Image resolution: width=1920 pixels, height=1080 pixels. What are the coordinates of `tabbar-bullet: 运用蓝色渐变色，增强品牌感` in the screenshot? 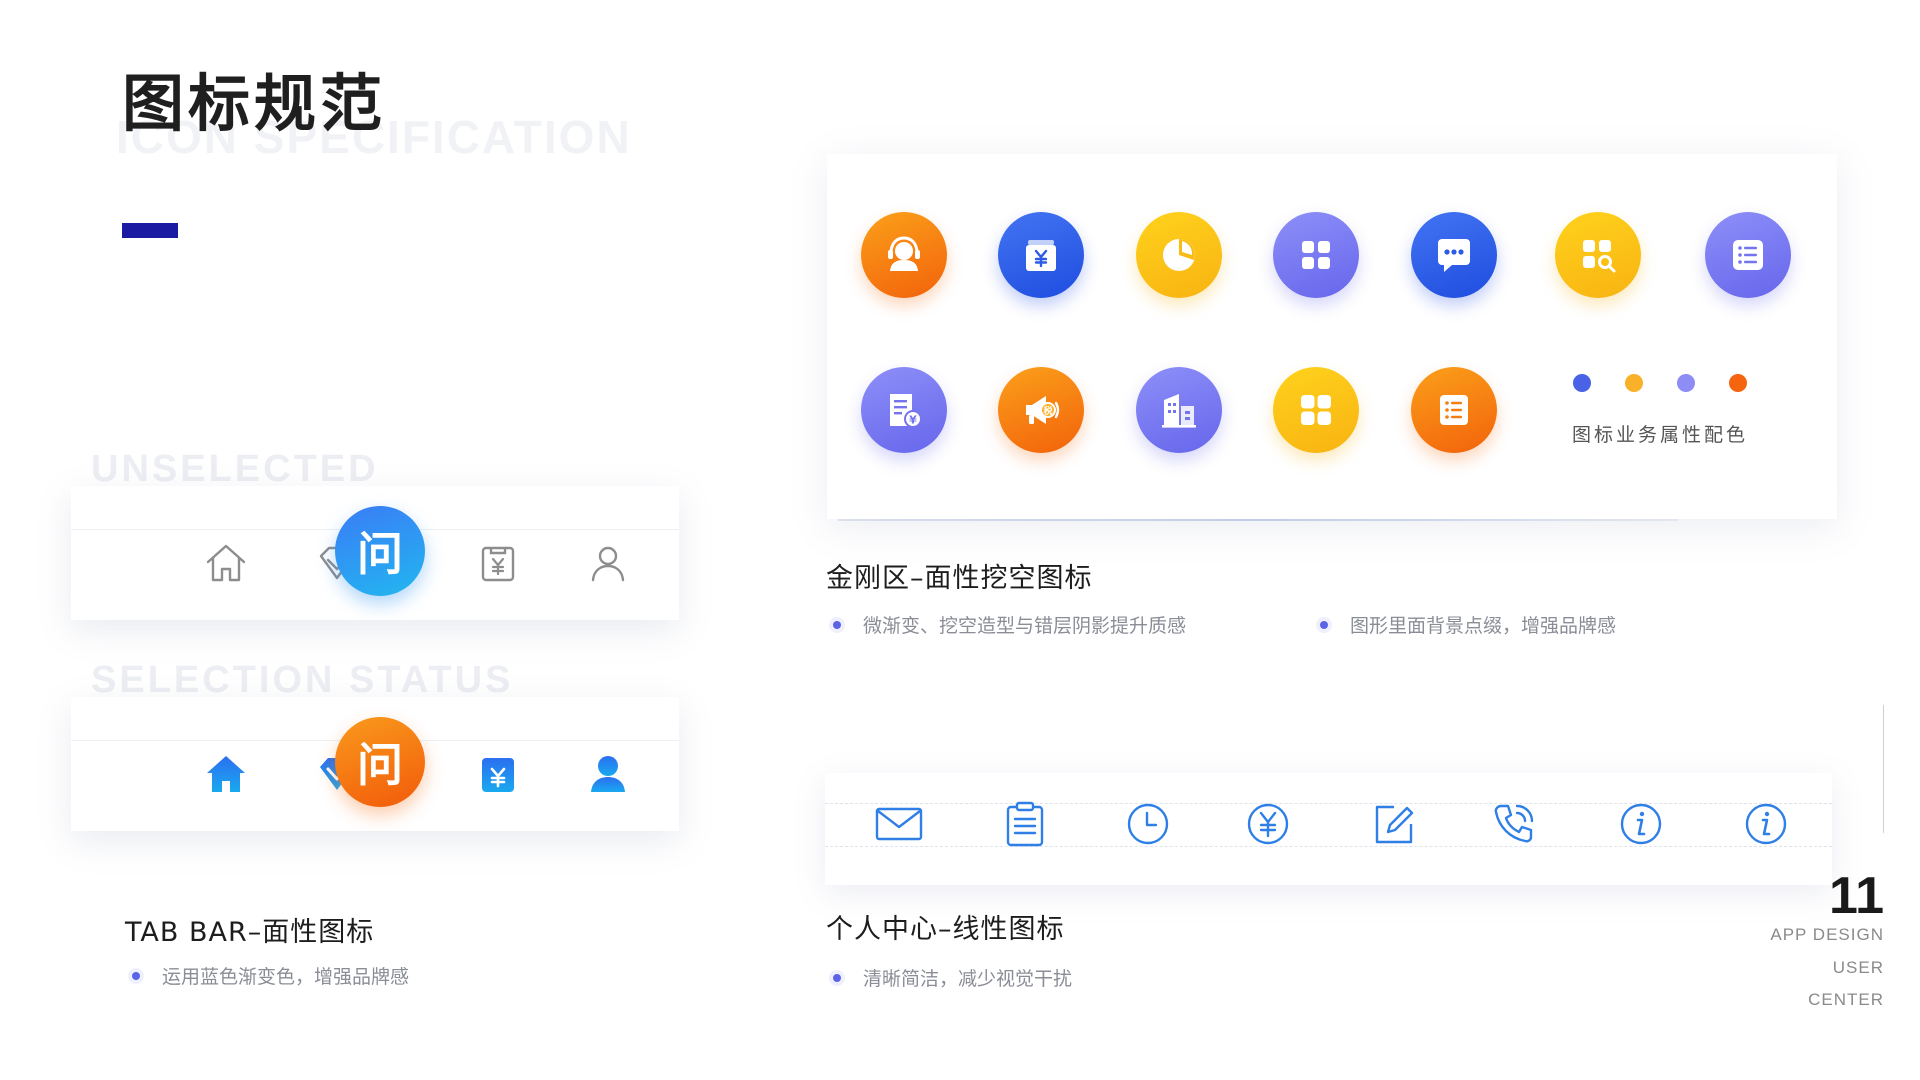 It's located at (270, 975).